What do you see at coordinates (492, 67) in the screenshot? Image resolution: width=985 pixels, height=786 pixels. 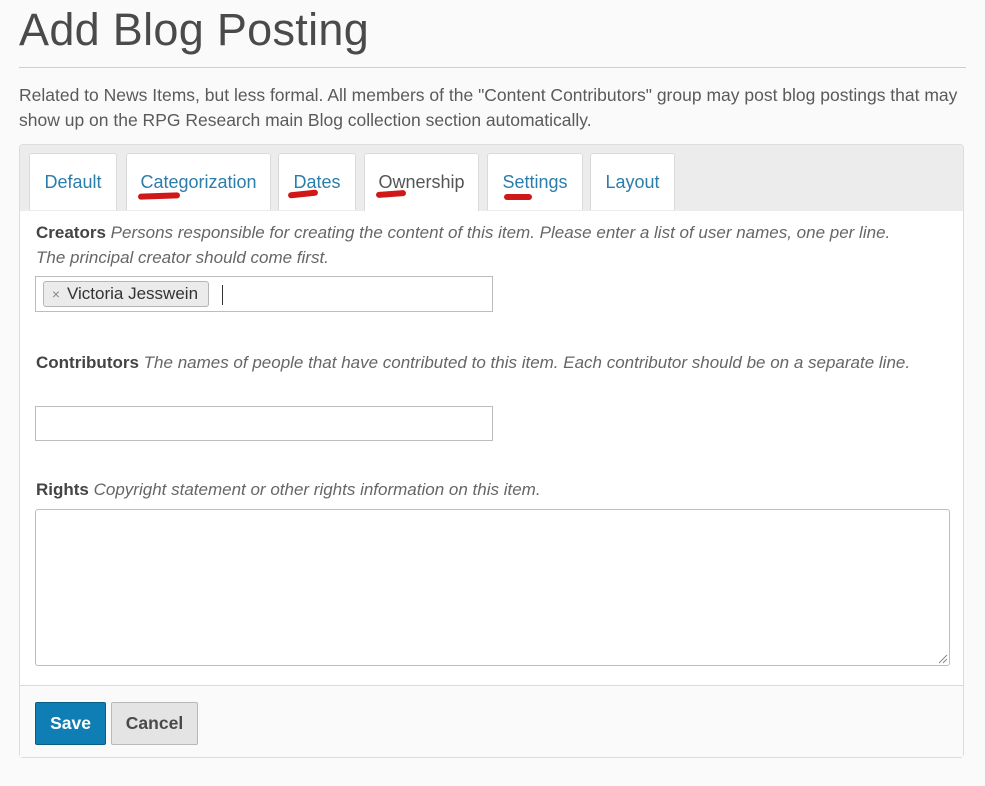 I see `title-divider` at bounding box center [492, 67].